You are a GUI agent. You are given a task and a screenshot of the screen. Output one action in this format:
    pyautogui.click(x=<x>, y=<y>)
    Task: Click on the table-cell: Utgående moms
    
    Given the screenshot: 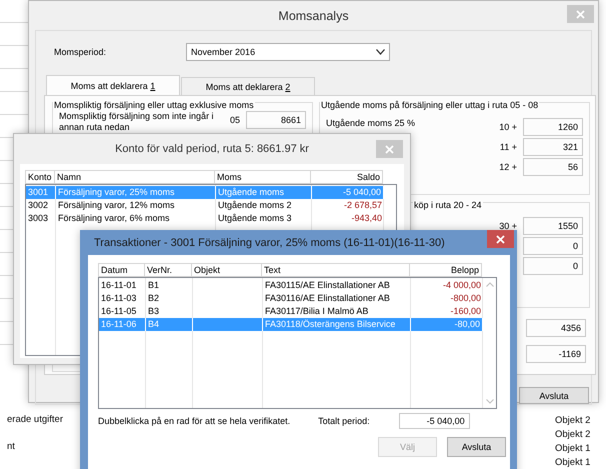 What is the action you would take?
    pyautogui.click(x=264, y=192)
    